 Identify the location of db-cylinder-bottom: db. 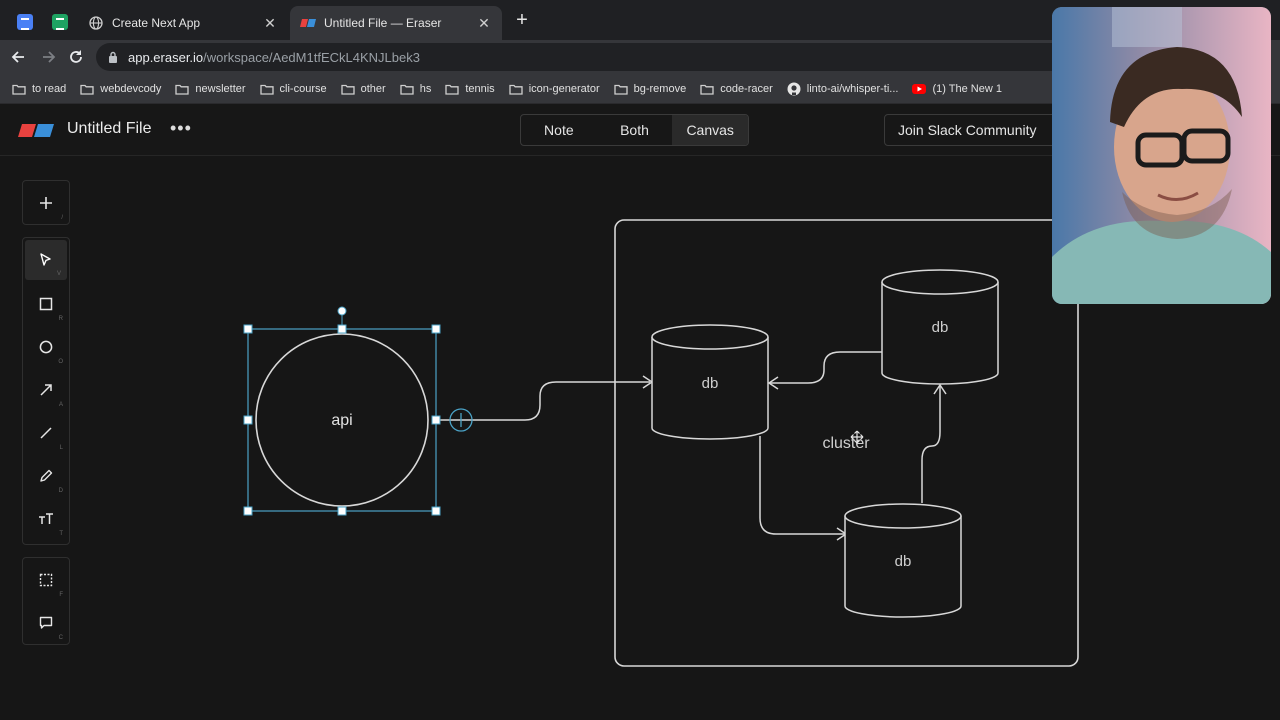
(903, 560).